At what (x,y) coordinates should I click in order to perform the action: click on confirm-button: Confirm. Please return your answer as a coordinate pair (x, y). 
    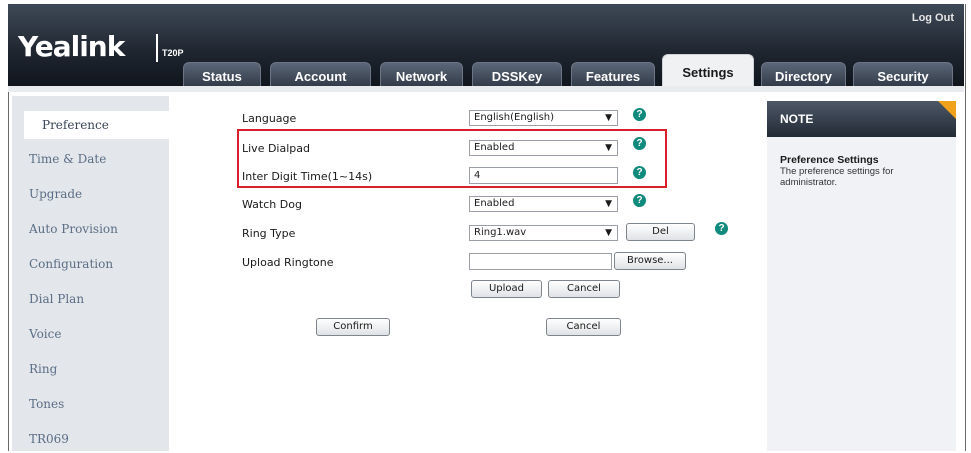
    Looking at the image, I should click on (353, 327).